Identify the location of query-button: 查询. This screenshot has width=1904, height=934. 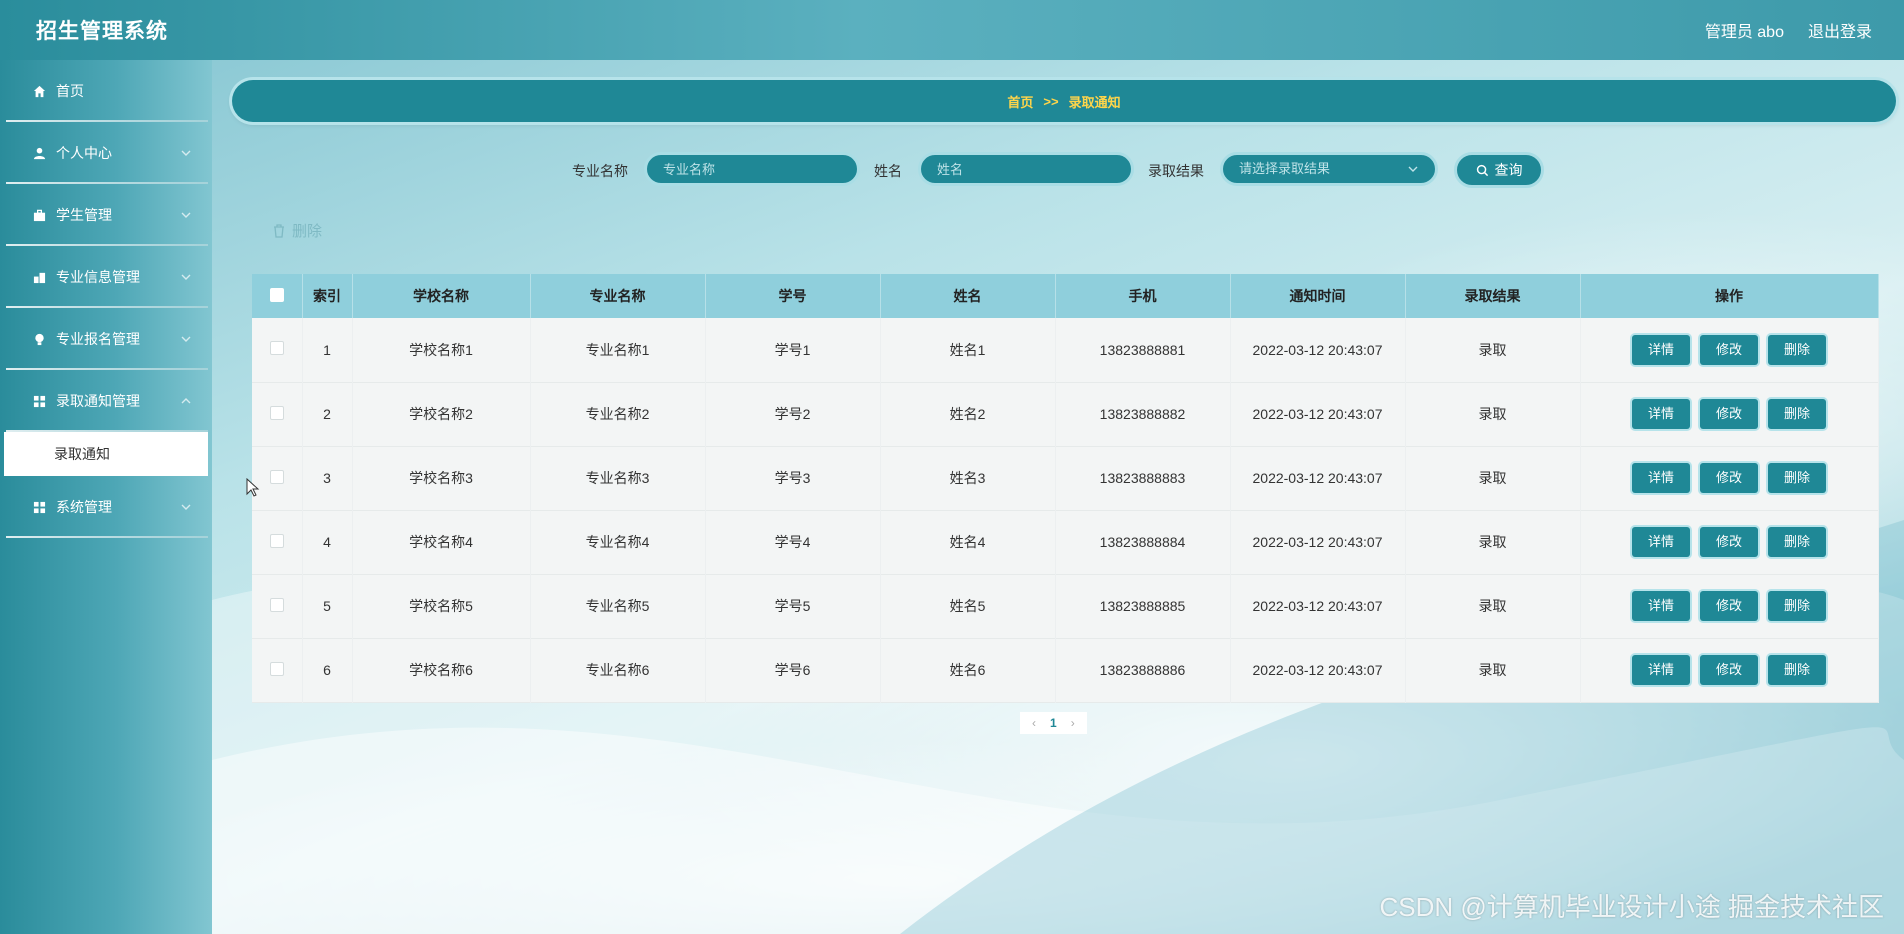
(1499, 170).